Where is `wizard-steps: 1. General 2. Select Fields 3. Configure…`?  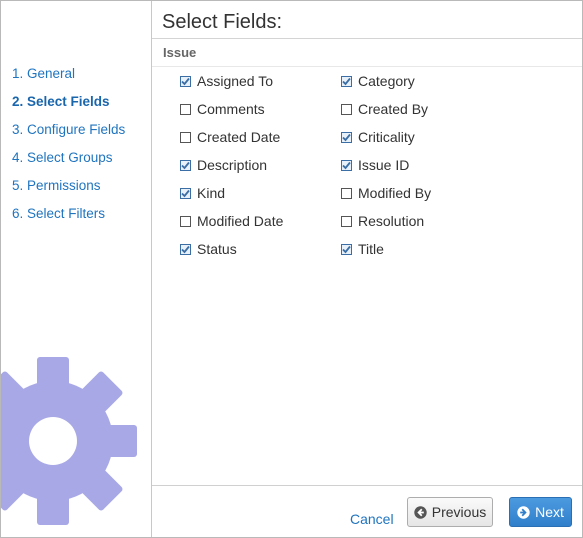
wizard-steps: 1. General 2. Select Fields 3. Configure… is located at coordinates (68, 148).